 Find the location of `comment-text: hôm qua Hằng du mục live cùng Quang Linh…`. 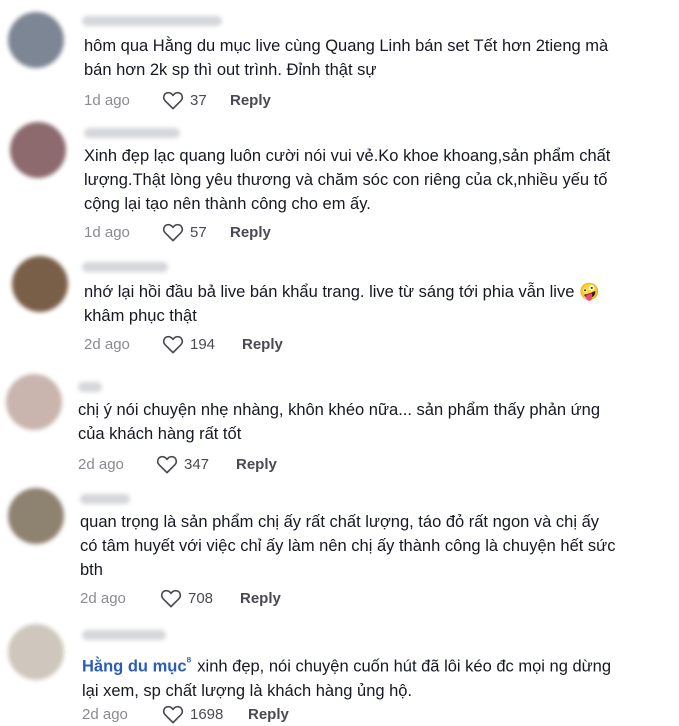

comment-text: hôm qua Hằng du mục live cùng Quang Linh… is located at coordinates (346, 58).